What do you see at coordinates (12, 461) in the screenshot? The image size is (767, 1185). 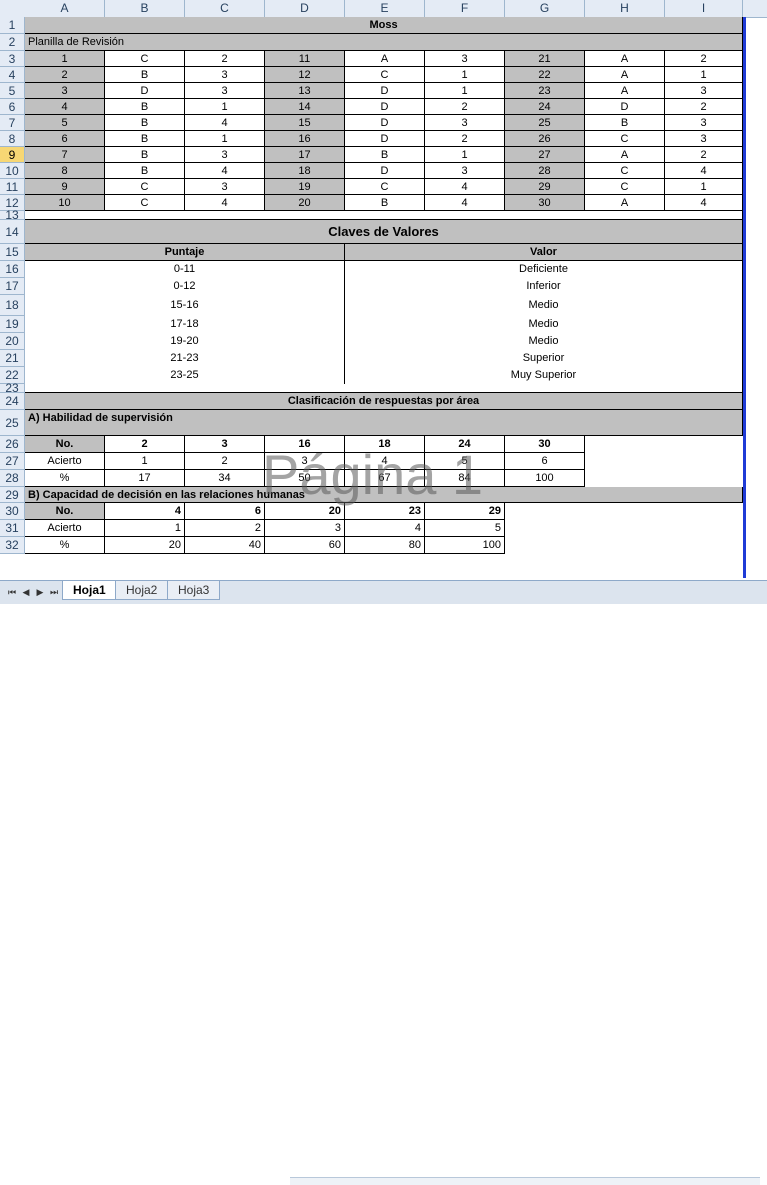 I see `row-header-27: 27` at bounding box center [12, 461].